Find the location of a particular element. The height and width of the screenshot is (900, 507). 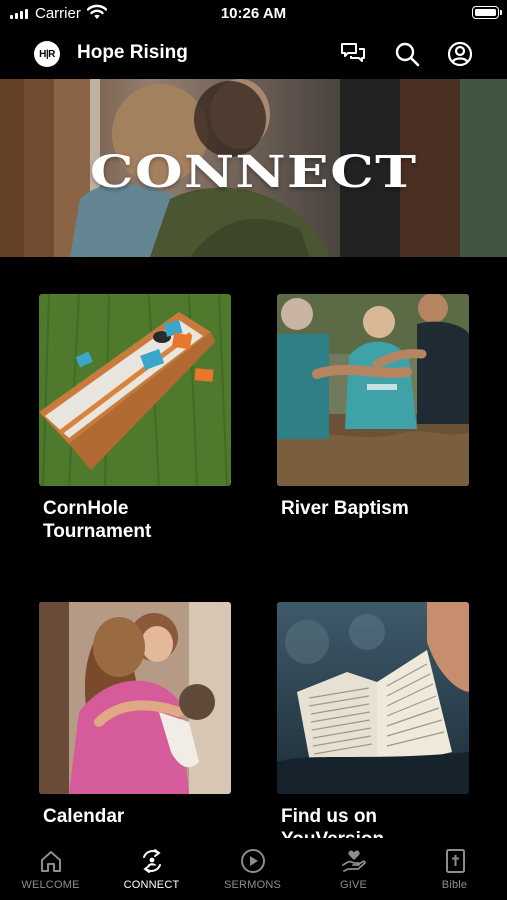

tab-welcome: WELCOME is located at coordinates (50, 869).